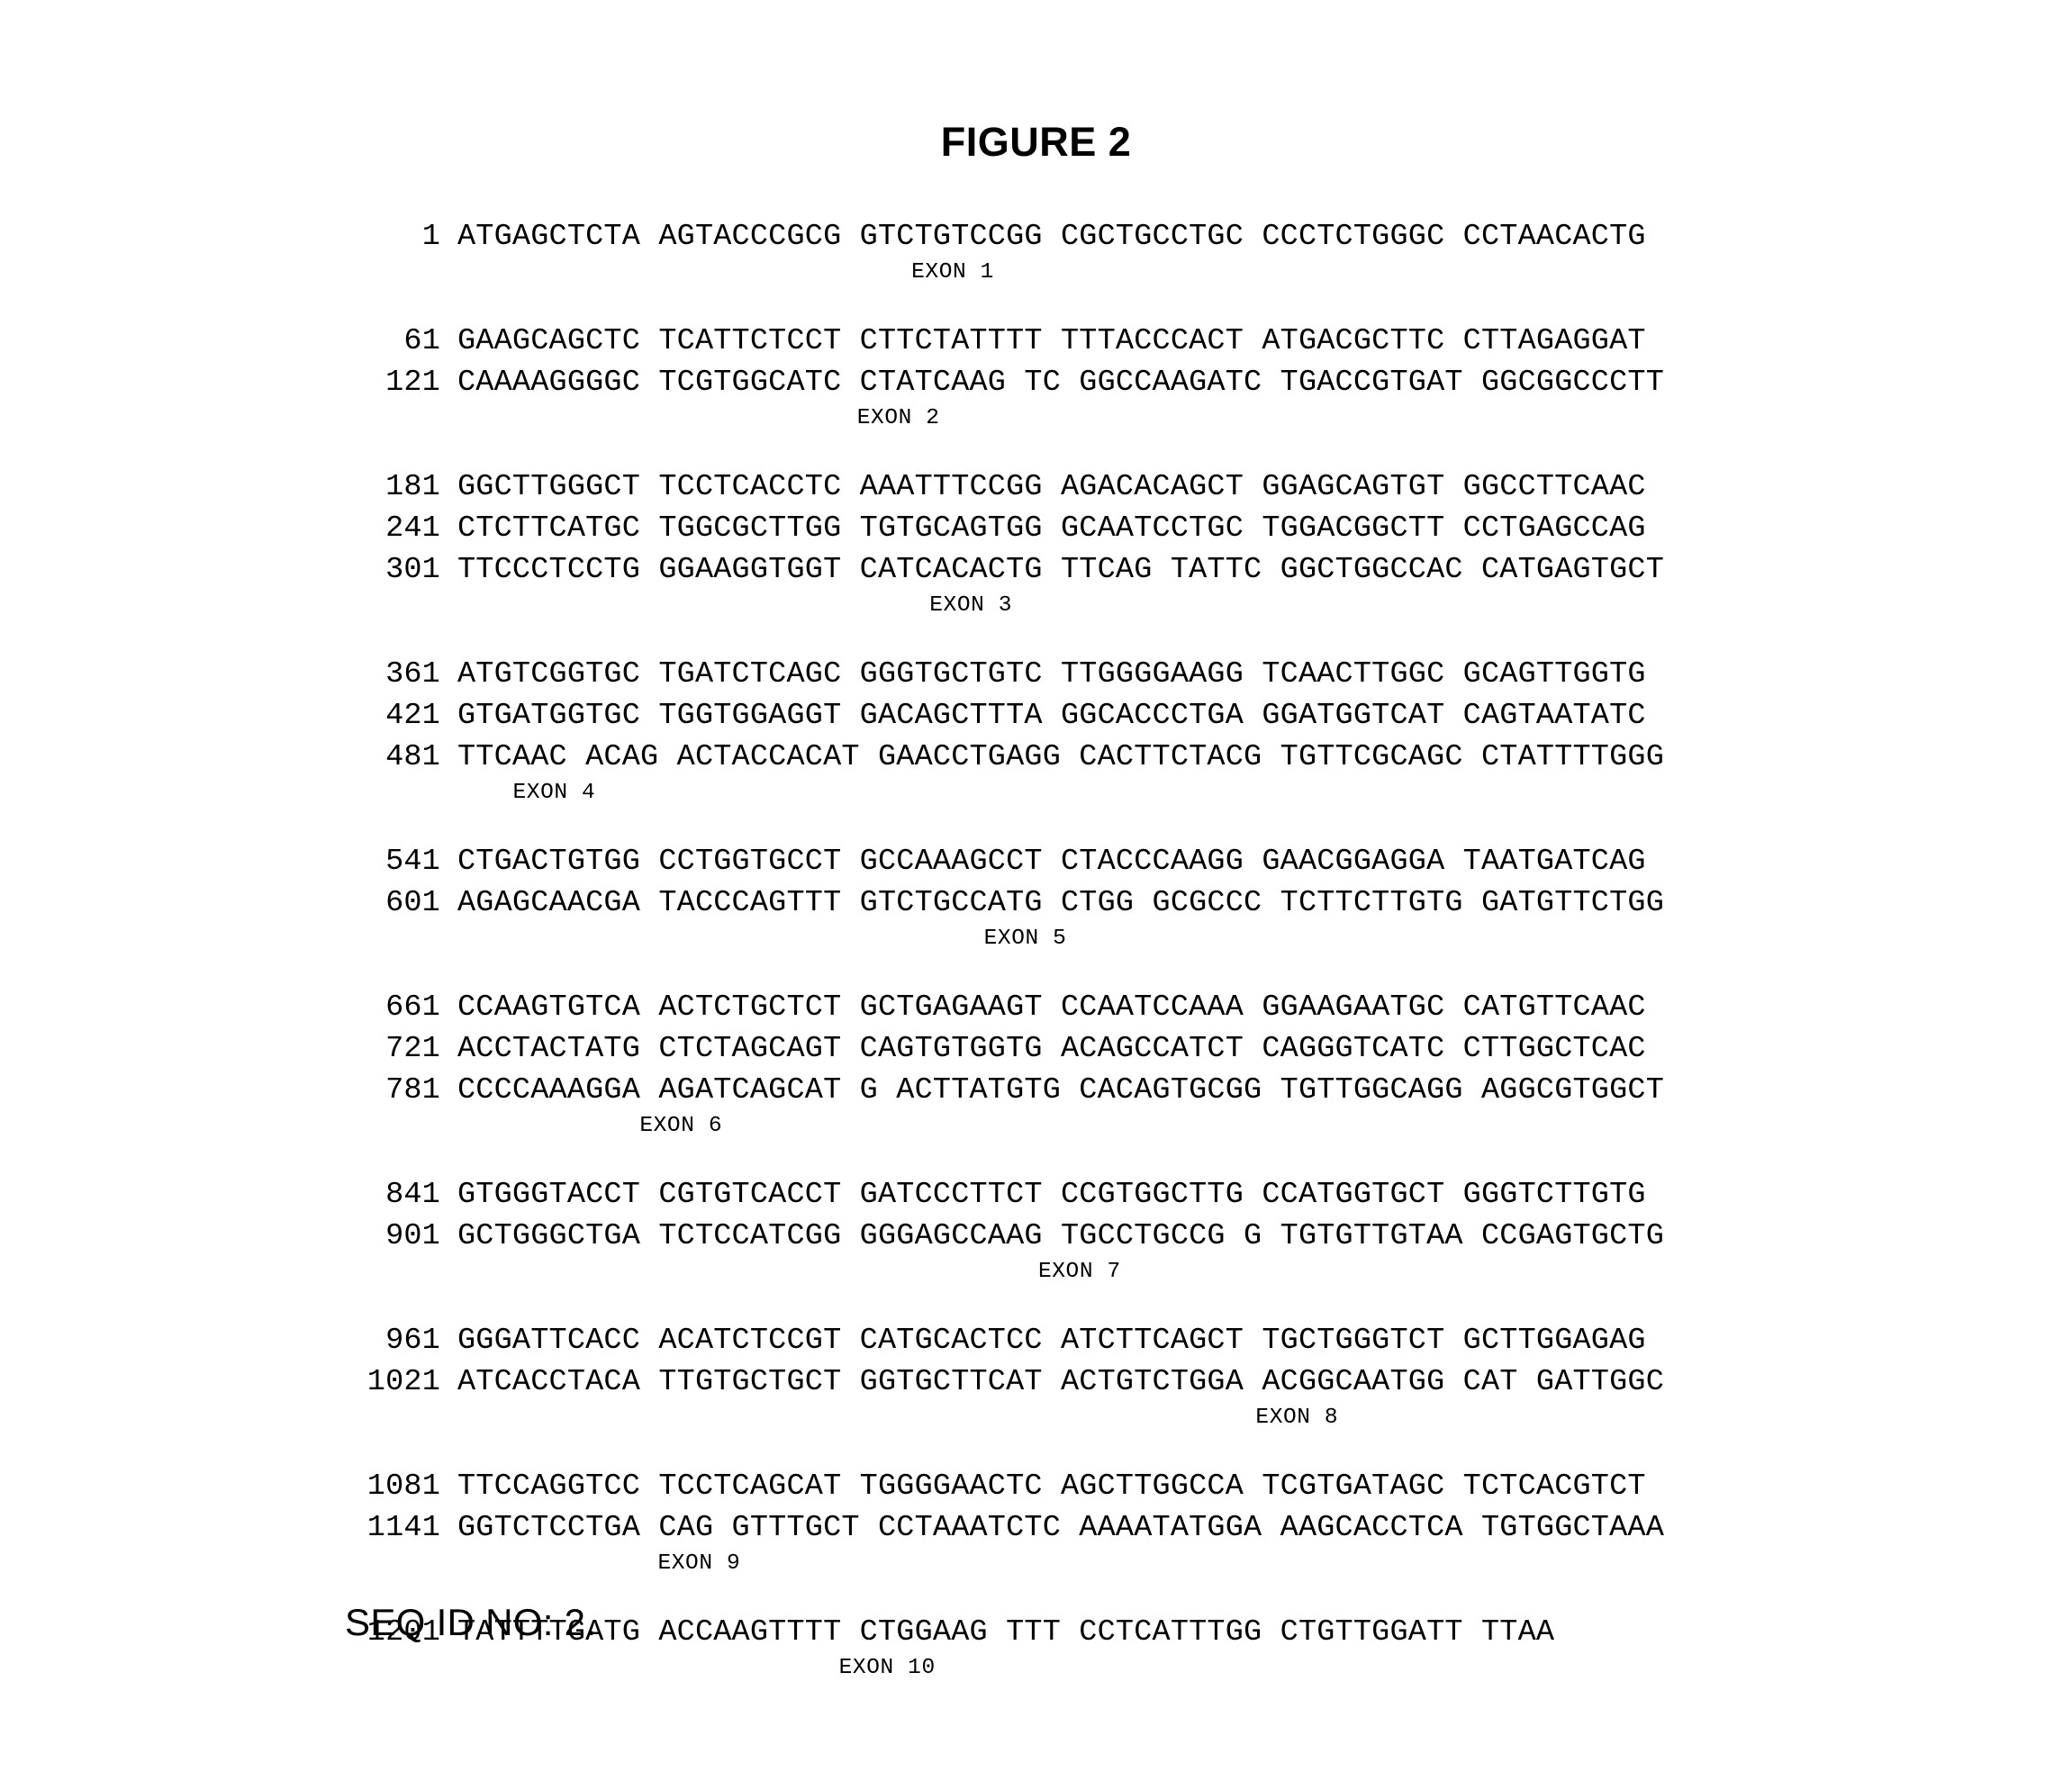  I want to click on sequence-position-number: 61, so click(421, 341).